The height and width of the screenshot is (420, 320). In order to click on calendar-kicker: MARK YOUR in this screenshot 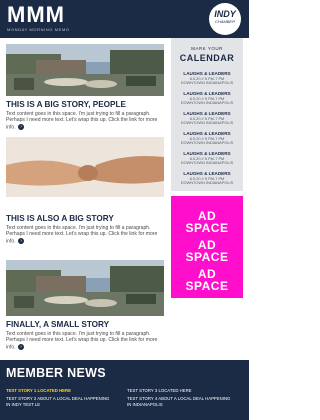, I will do `click(207, 48)`.